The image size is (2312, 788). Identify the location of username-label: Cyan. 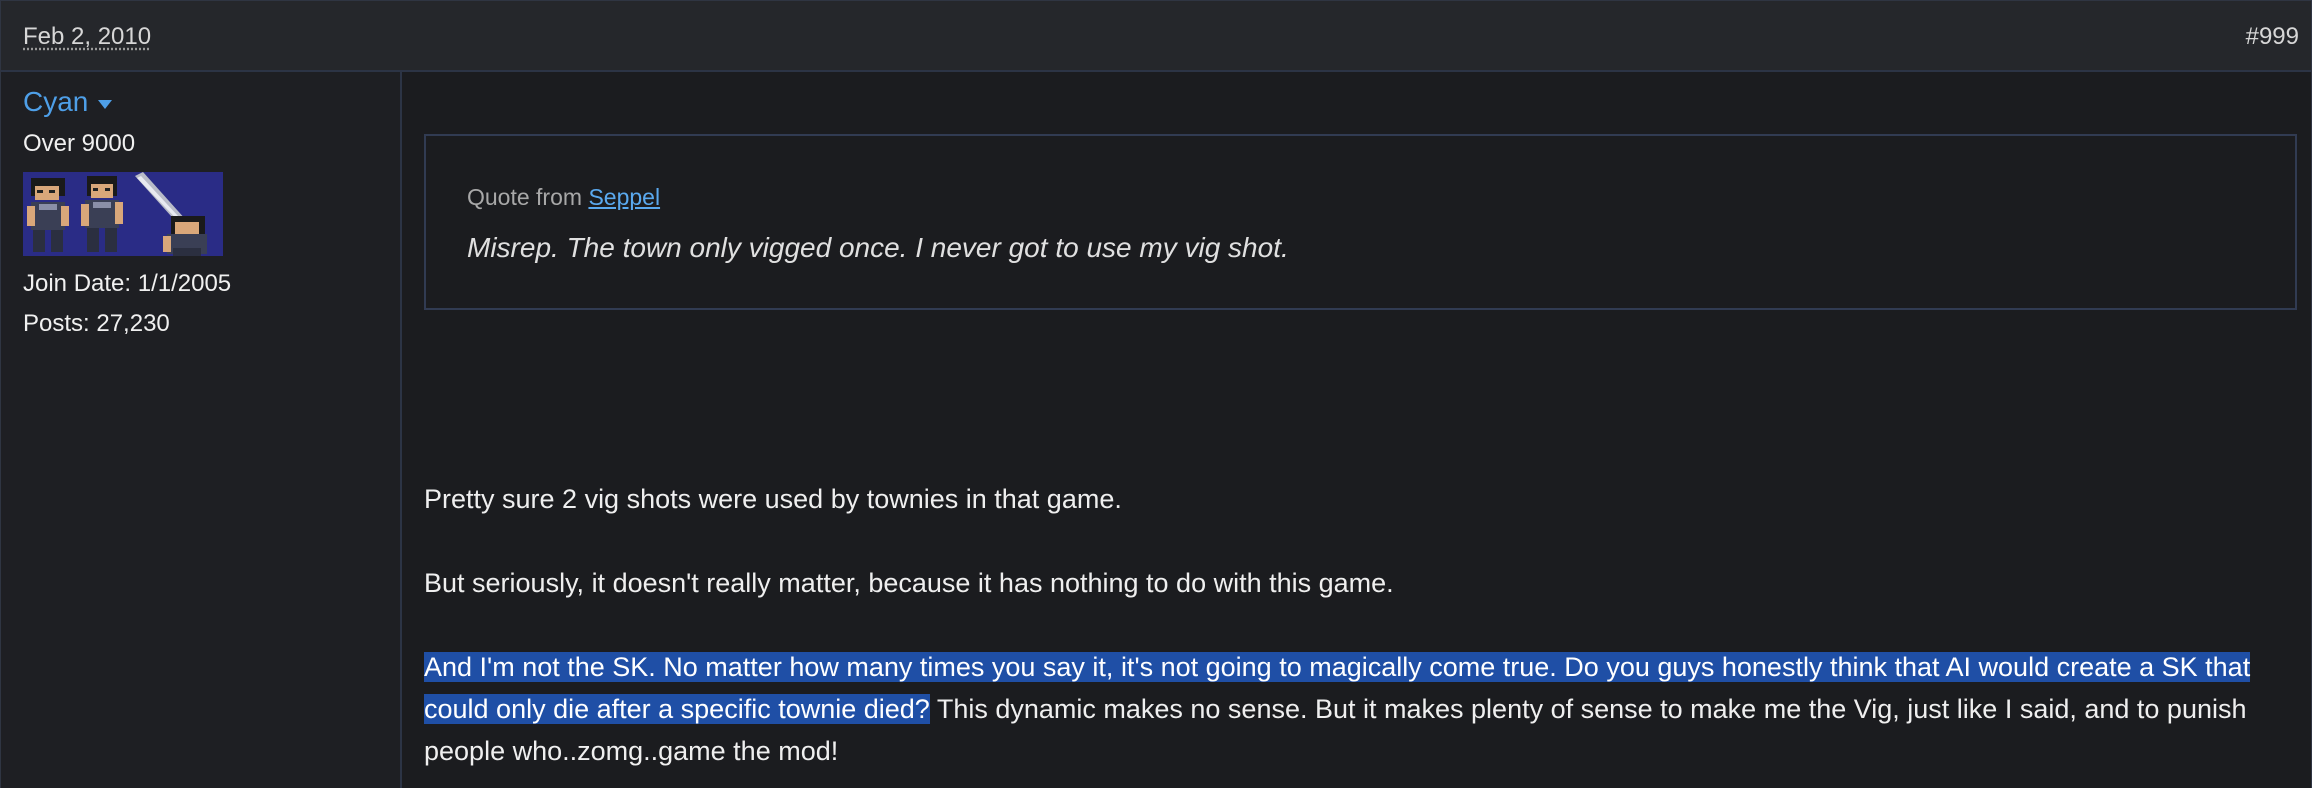
(55, 102).